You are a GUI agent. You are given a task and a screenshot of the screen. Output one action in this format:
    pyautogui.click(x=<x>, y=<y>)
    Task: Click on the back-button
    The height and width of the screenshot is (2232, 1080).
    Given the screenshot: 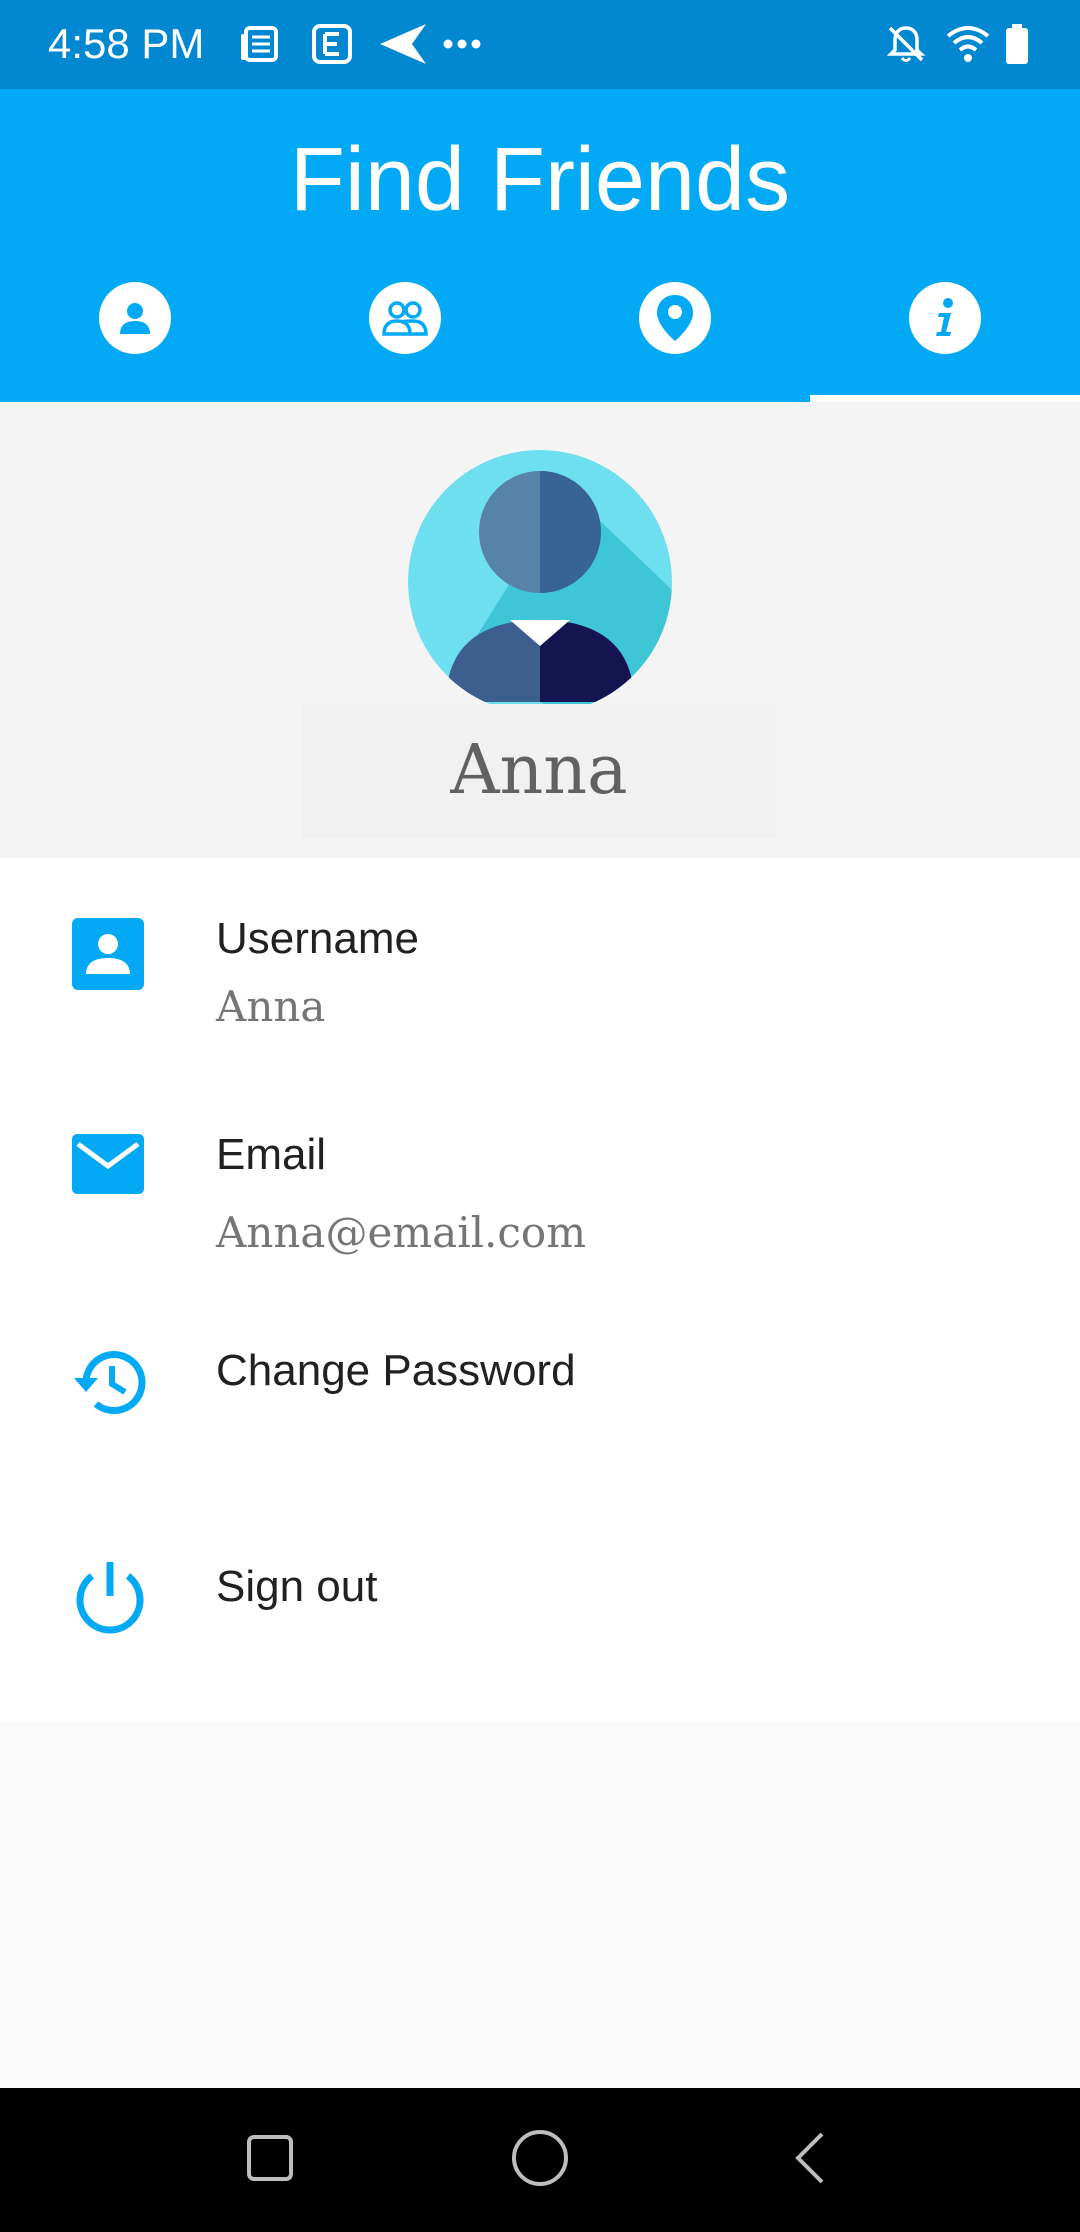 What is the action you would take?
    pyautogui.click(x=810, y=2160)
    